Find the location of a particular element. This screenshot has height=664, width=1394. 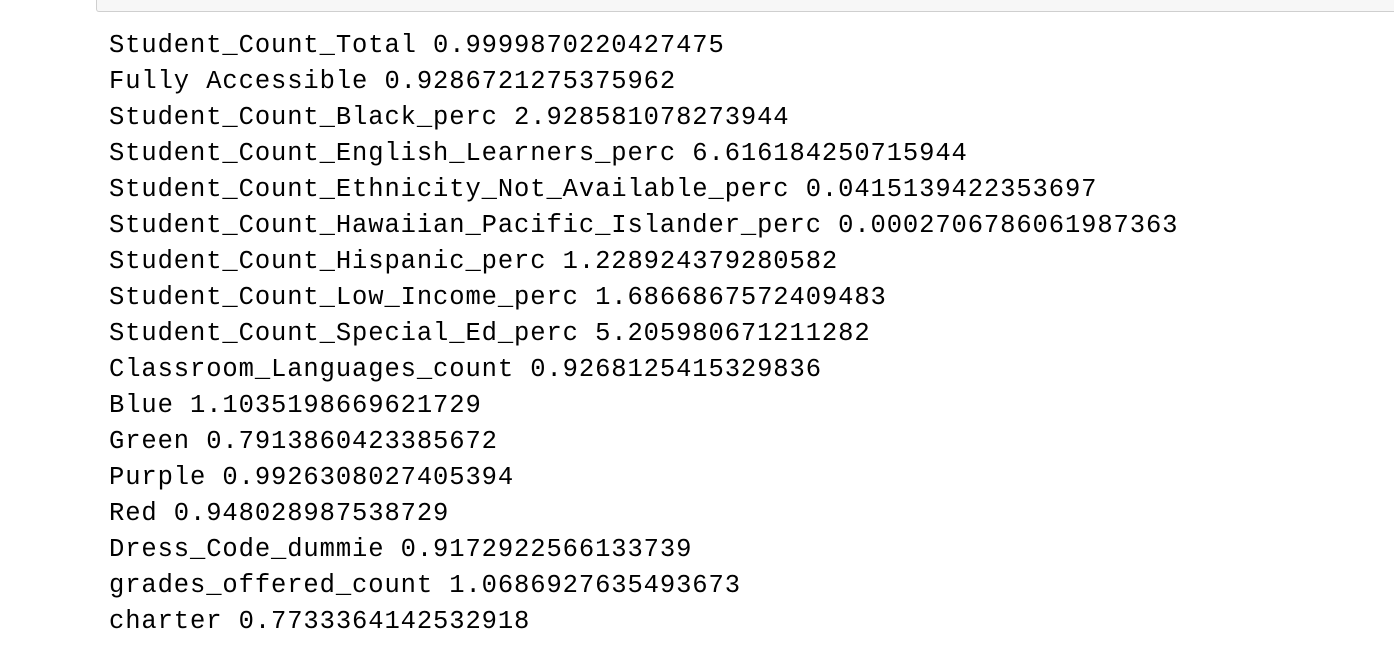

output-line: Red 0.948028987538729 is located at coordinates (279, 513).